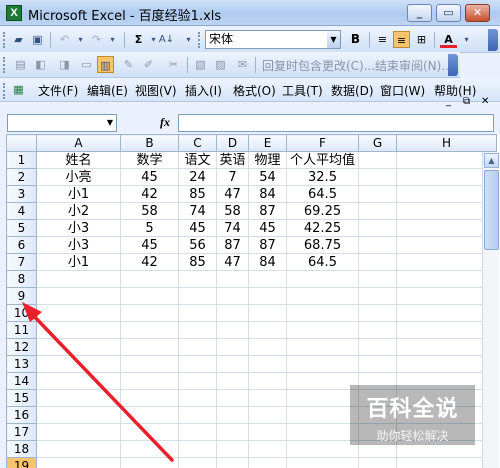 The height and width of the screenshot is (468, 500). I want to click on scrollbar-thumb, so click(491, 210).